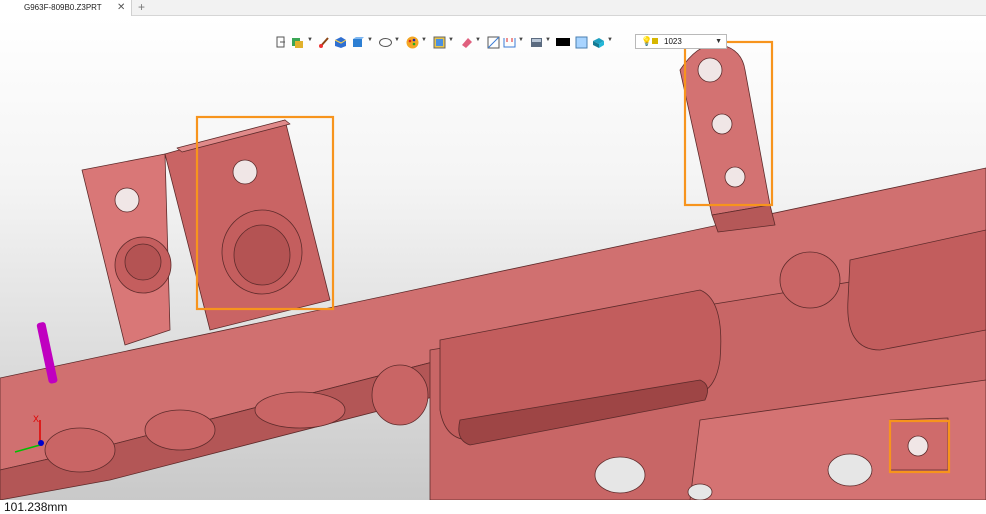 The width and height of the screenshot is (986, 514). What do you see at coordinates (357, 42) in the screenshot?
I see `box-view-icon` at bounding box center [357, 42].